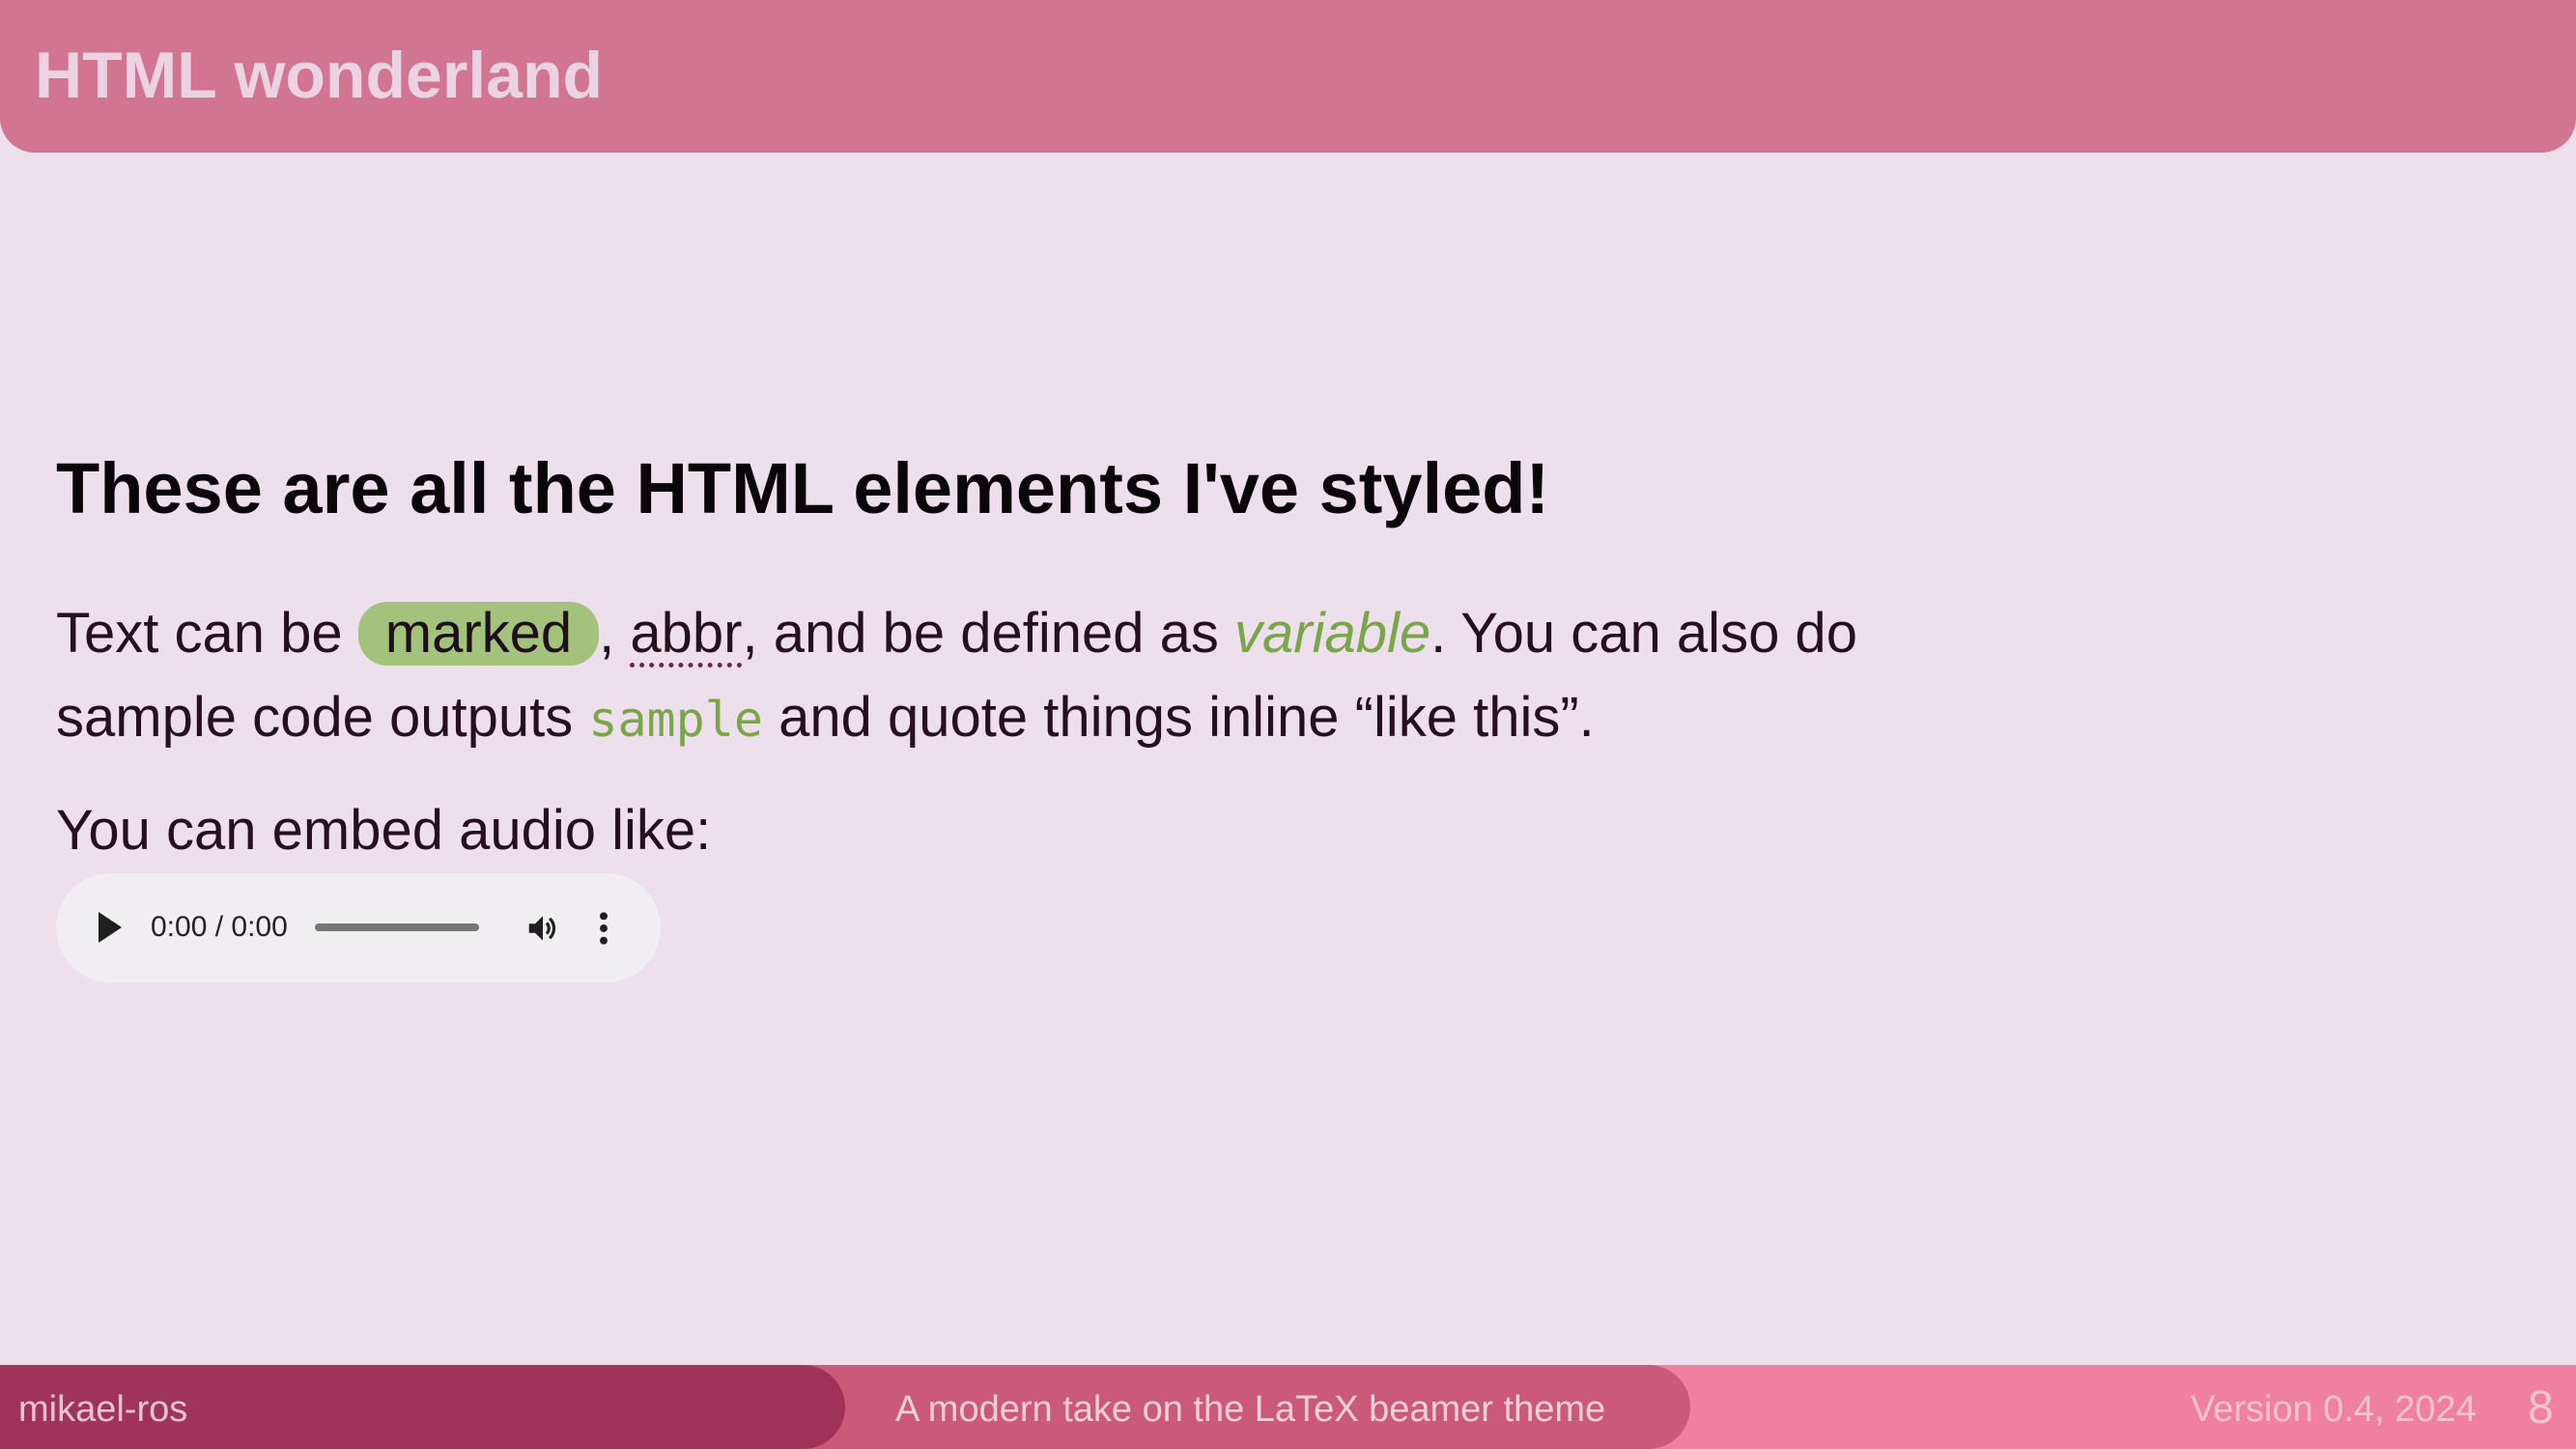  I want to click on audio-progress-bar, so click(397, 927).